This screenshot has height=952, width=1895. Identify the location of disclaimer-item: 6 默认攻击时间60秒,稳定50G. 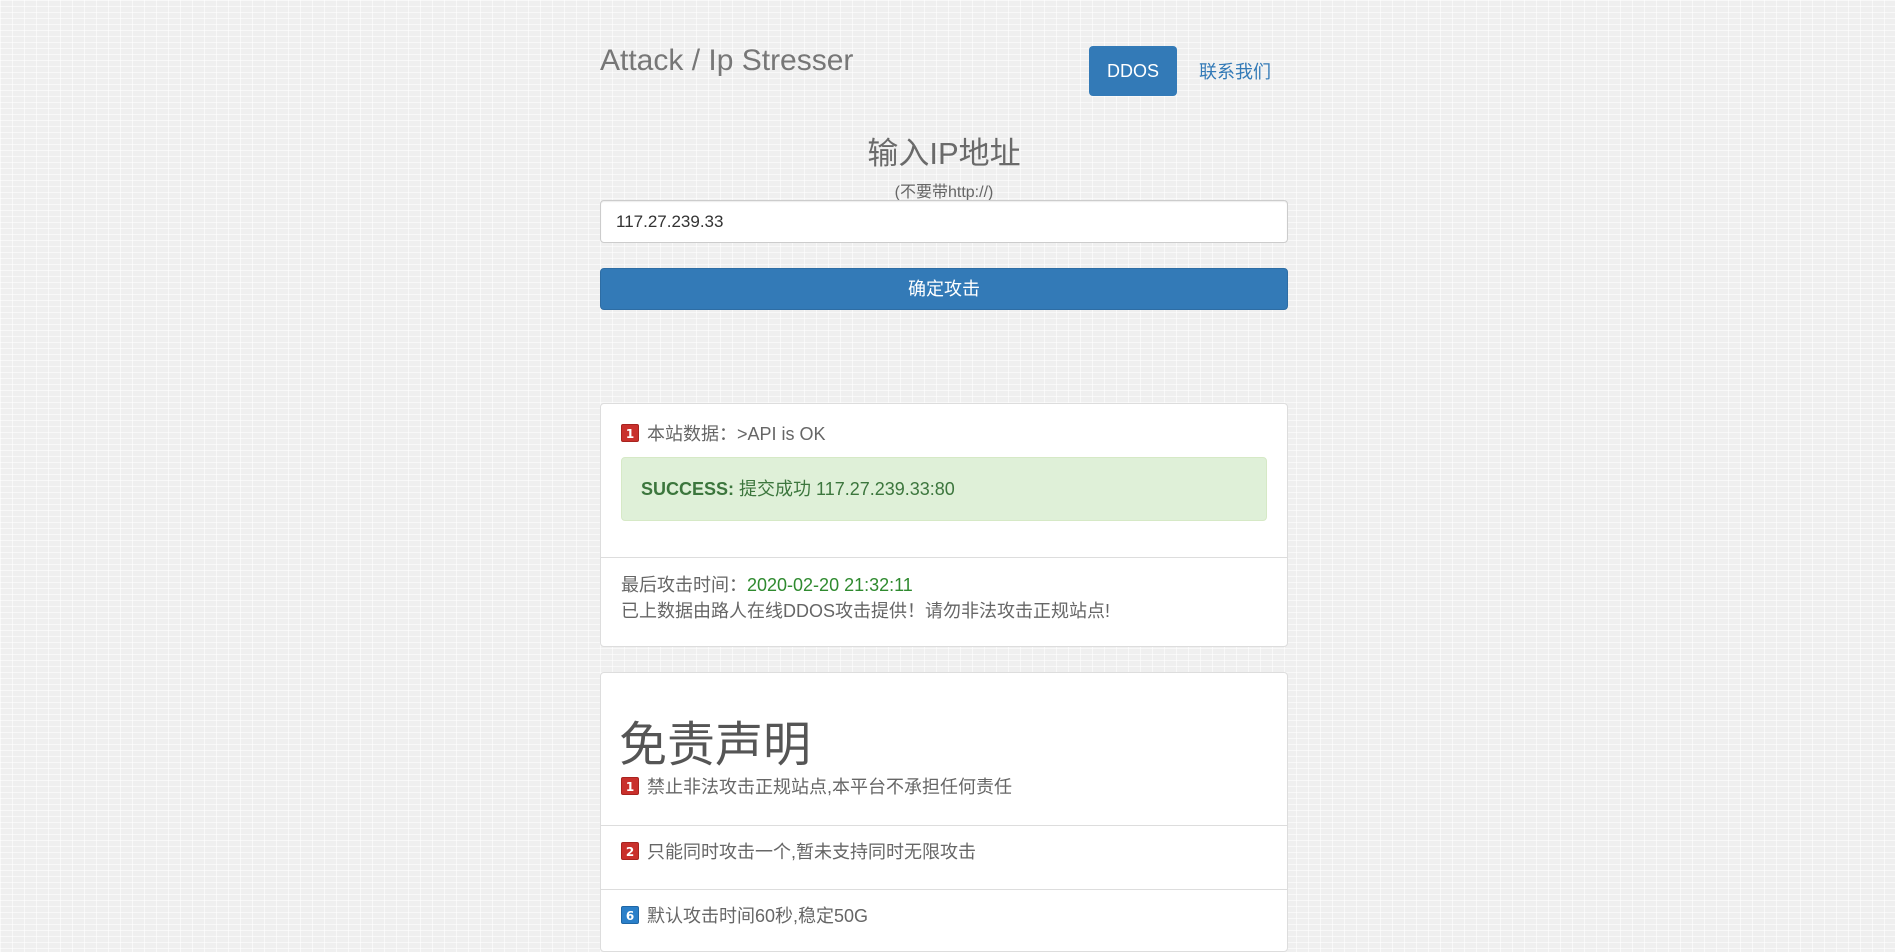
(744, 915).